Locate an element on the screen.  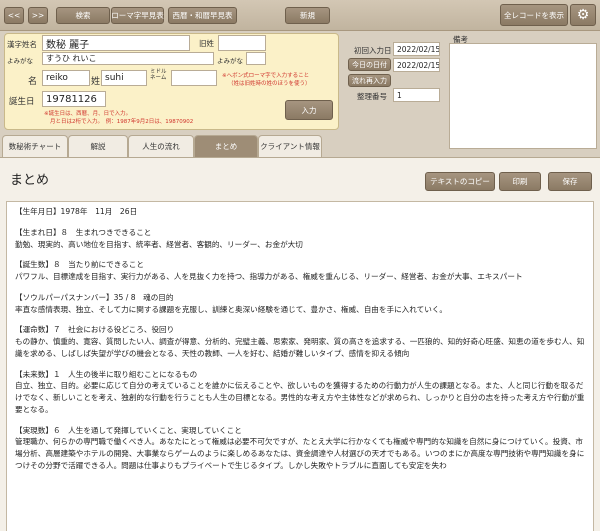
tab-bar: 数秘術チャート 解説 人生の流れ まとめ クライアント情報 is located at coordinates (300, 146).